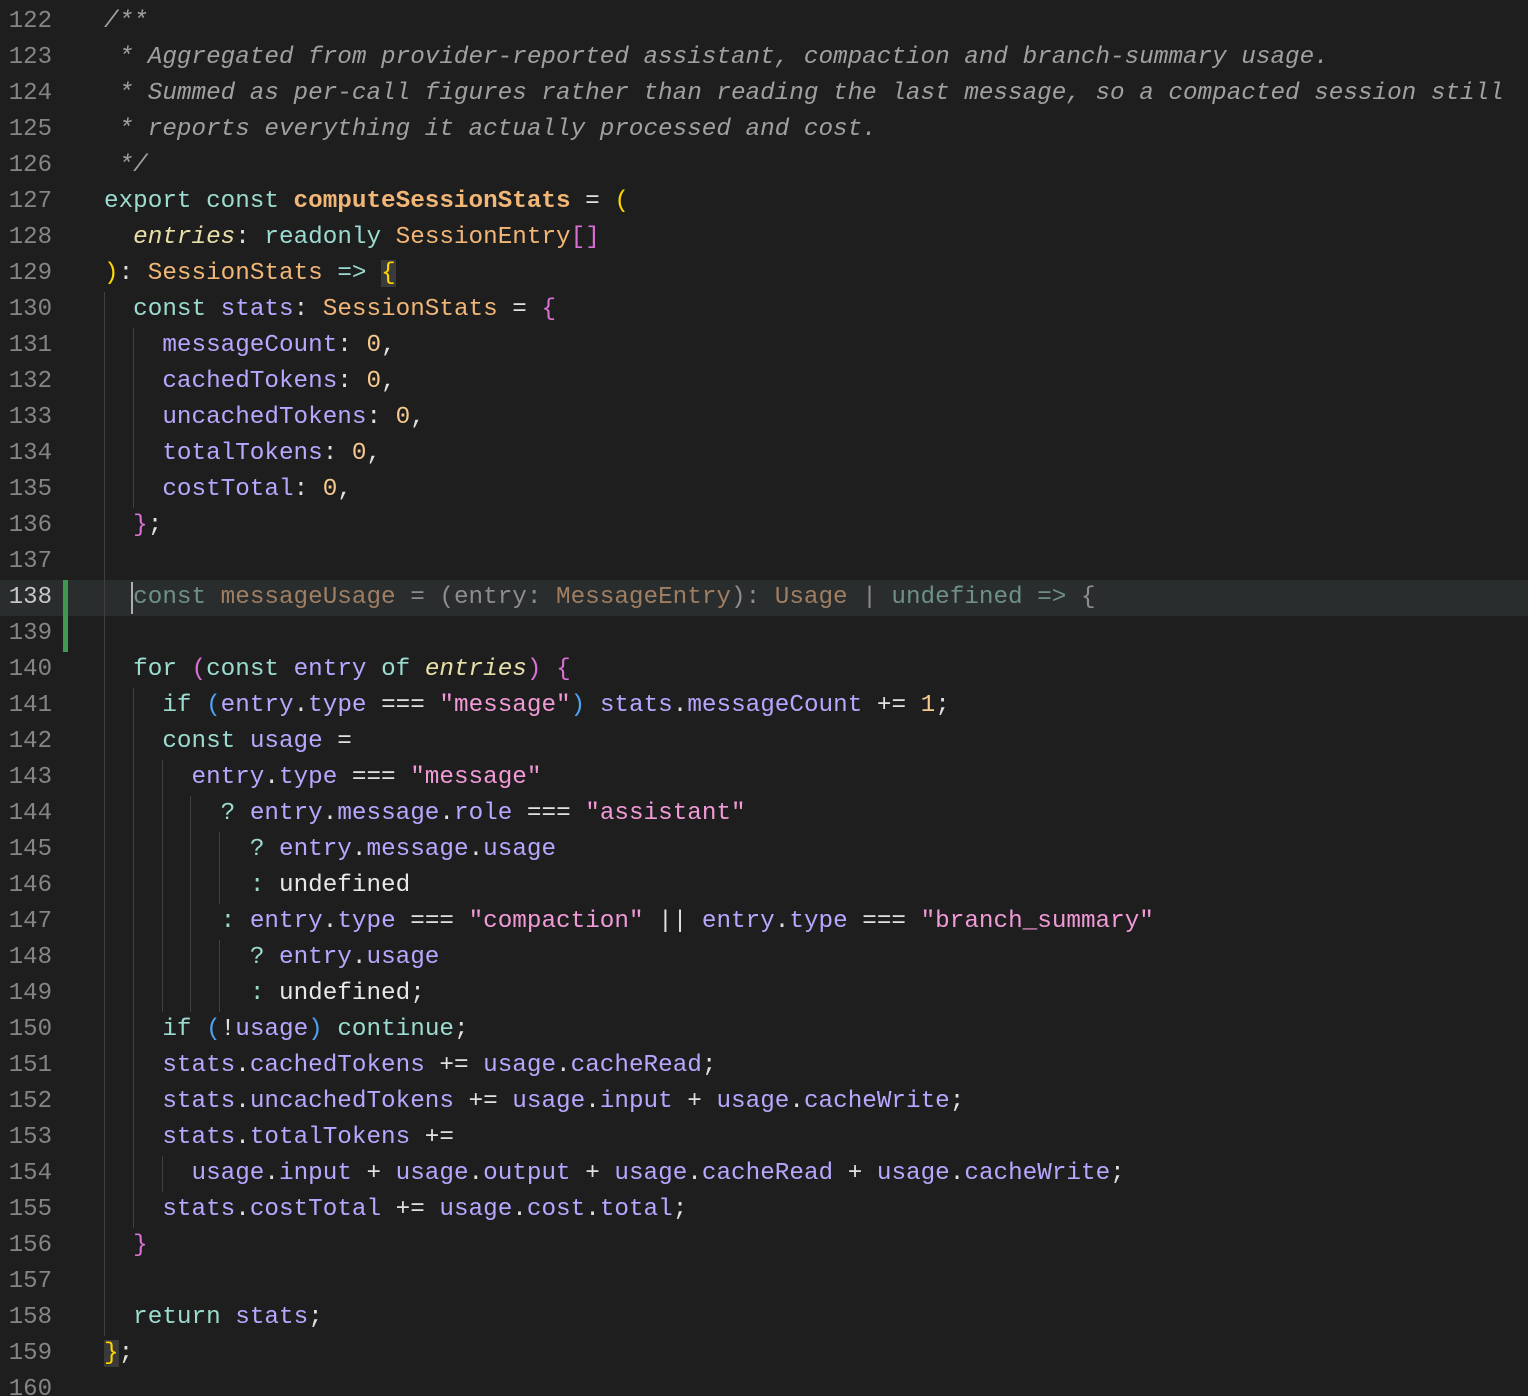 This screenshot has height=1396, width=1528. Describe the element at coordinates (30, 1386) in the screenshot. I see `line-number: 160` at that location.